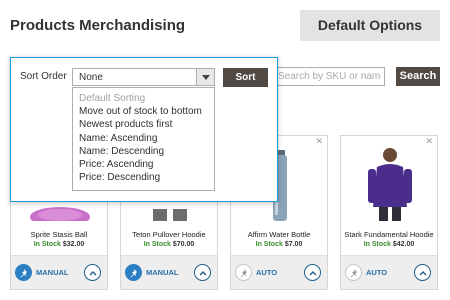 The image size is (450, 300). I want to click on sort-option-newest-first: Newest products first, so click(143, 124).